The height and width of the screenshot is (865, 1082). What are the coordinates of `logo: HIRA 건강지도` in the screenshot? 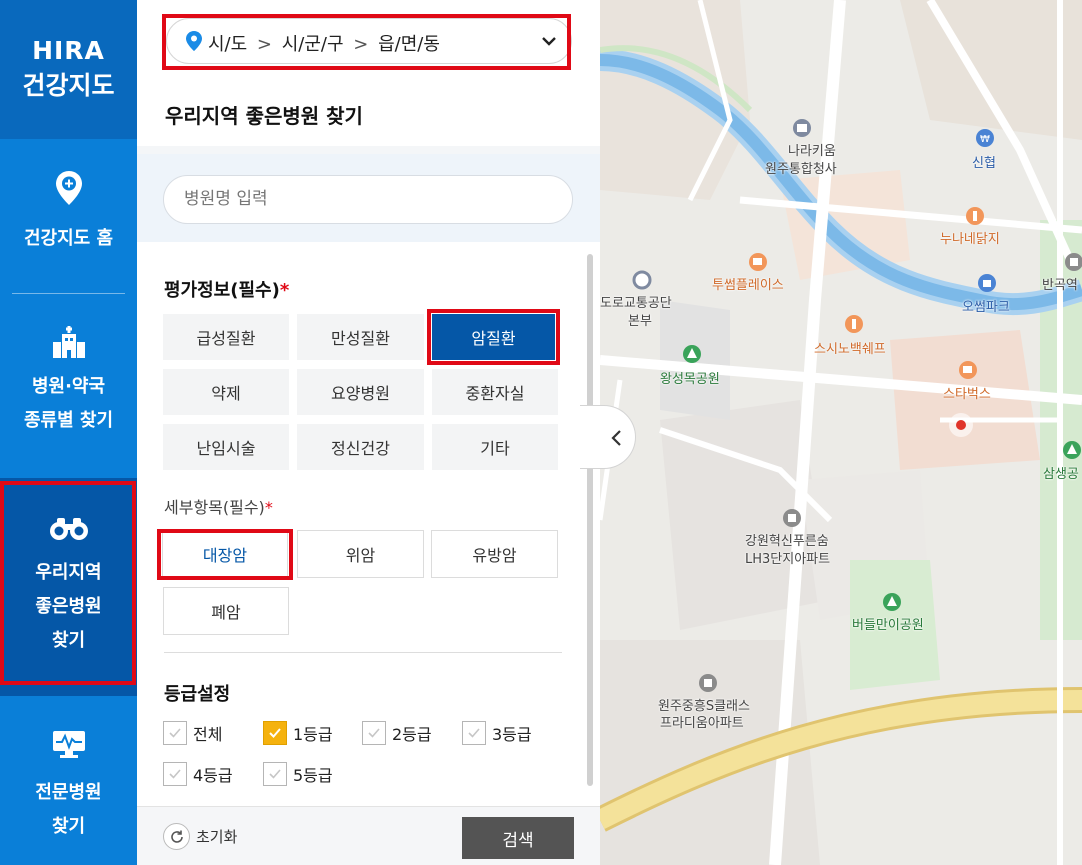 It's located at (68, 69).